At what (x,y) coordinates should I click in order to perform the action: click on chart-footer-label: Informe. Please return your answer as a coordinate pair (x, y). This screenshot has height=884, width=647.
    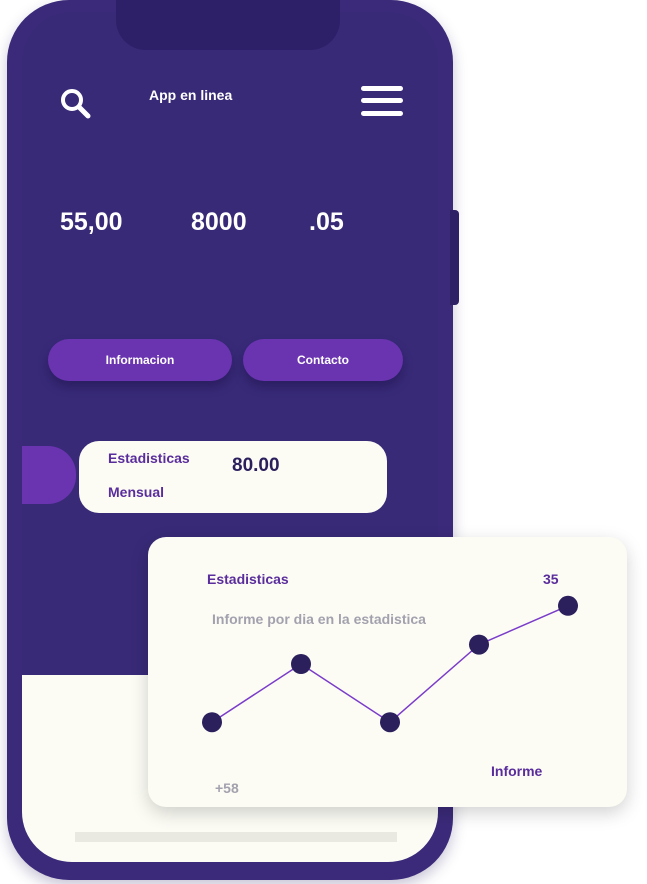
    Looking at the image, I should click on (516, 771).